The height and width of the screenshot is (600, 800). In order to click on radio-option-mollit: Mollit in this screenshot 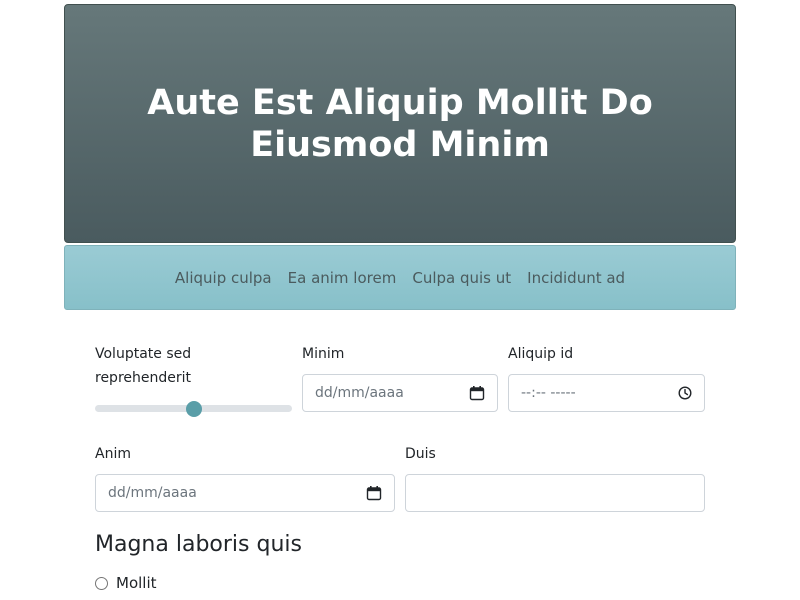, I will do `click(126, 583)`.